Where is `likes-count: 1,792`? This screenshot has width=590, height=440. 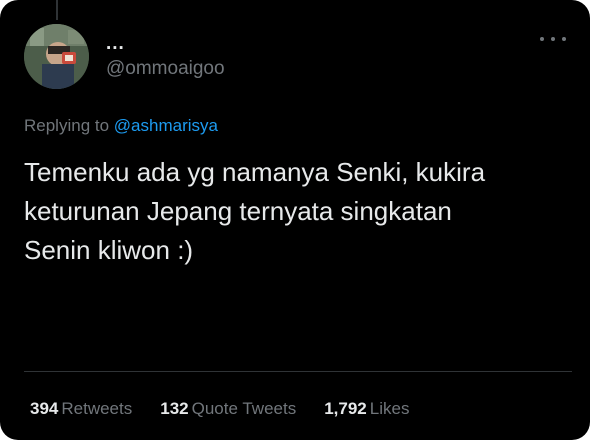 likes-count: 1,792 is located at coordinates (345, 408).